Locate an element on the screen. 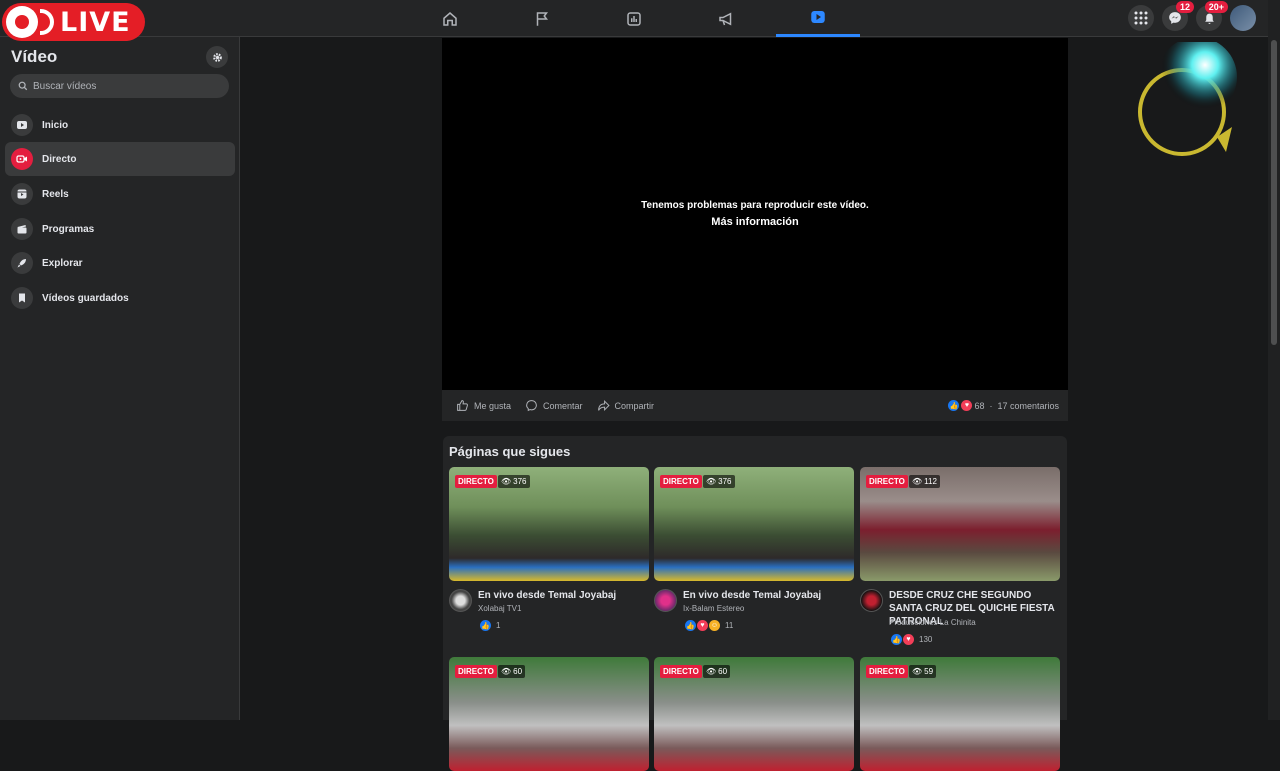 This screenshot has height=771, width=1280. stats-icon is located at coordinates (634, 18).